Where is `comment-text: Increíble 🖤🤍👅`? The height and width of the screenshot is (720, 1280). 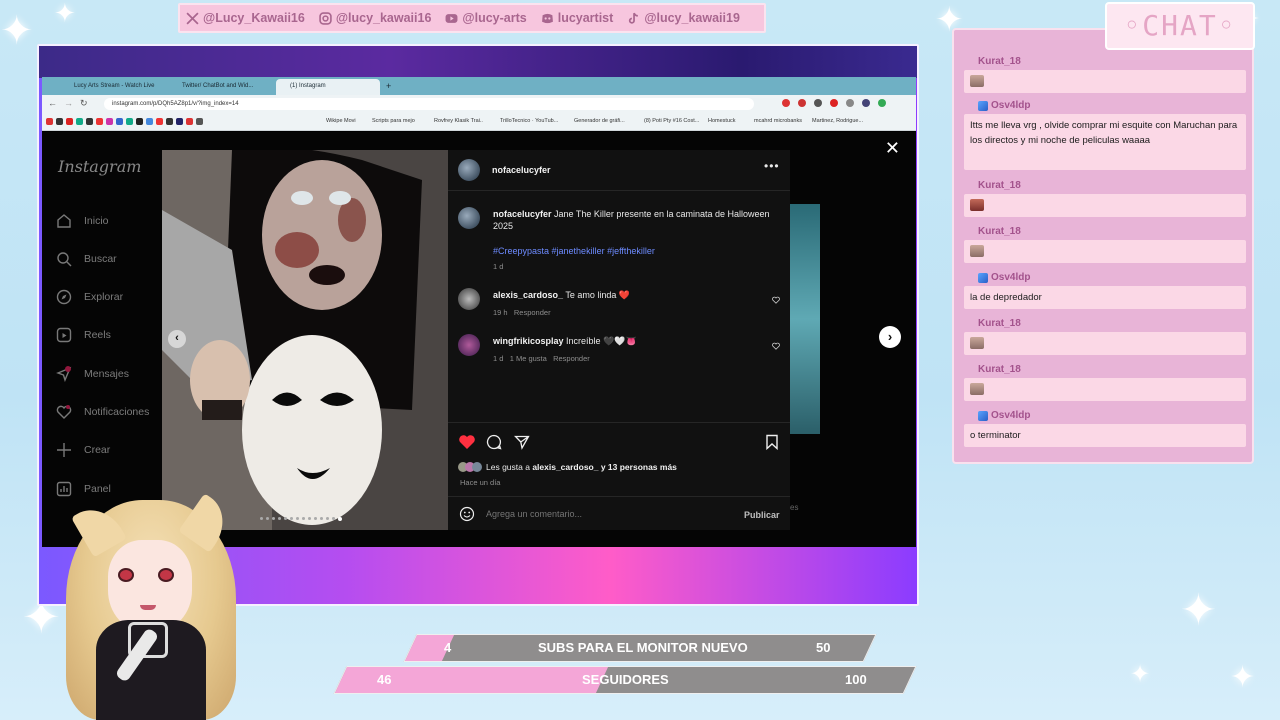 comment-text: Increíble 🖤🤍👅 is located at coordinates (601, 341).